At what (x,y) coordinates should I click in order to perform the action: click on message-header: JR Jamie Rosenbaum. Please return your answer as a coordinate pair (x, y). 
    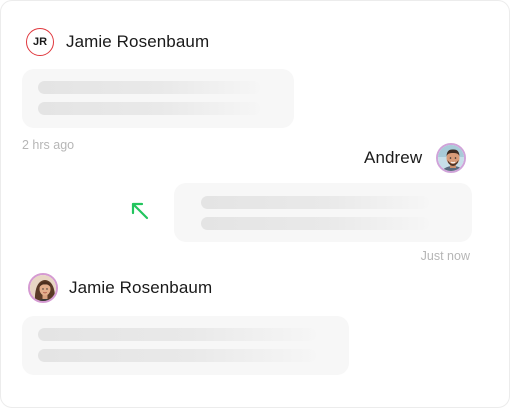
    Looking at the image, I should click on (117, 42).